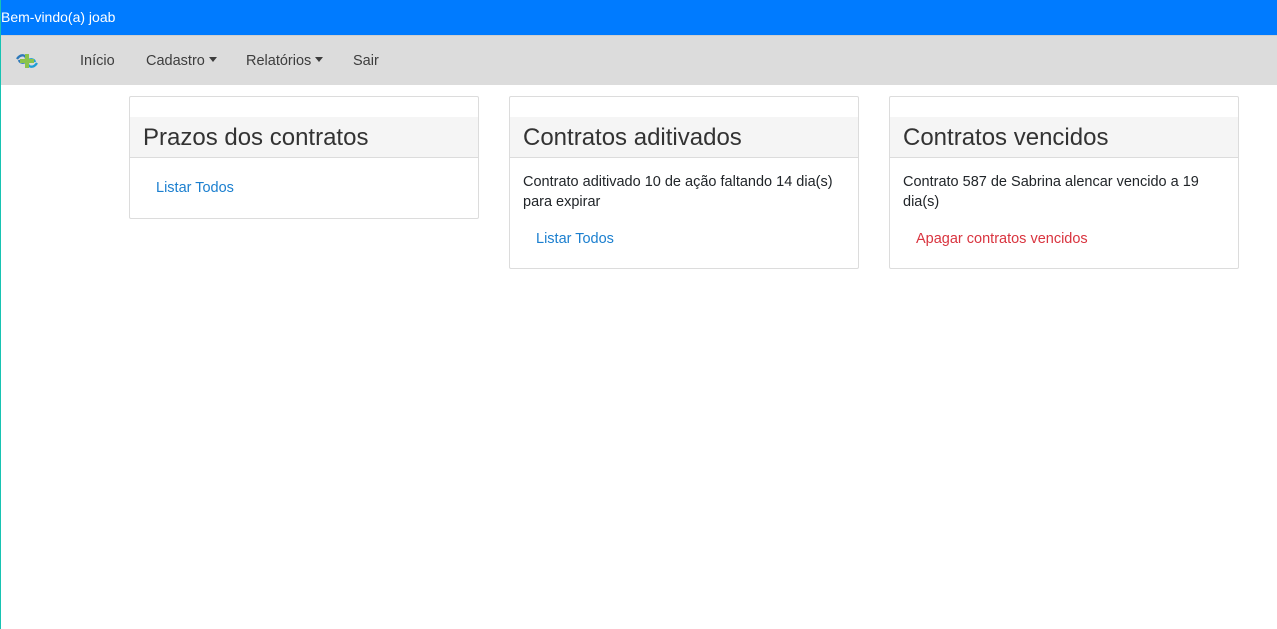  Describe the element at coordinates (639, 60) in the screenshot. I see `navbar: Início Cadastro Relatórios Sair` at that location.